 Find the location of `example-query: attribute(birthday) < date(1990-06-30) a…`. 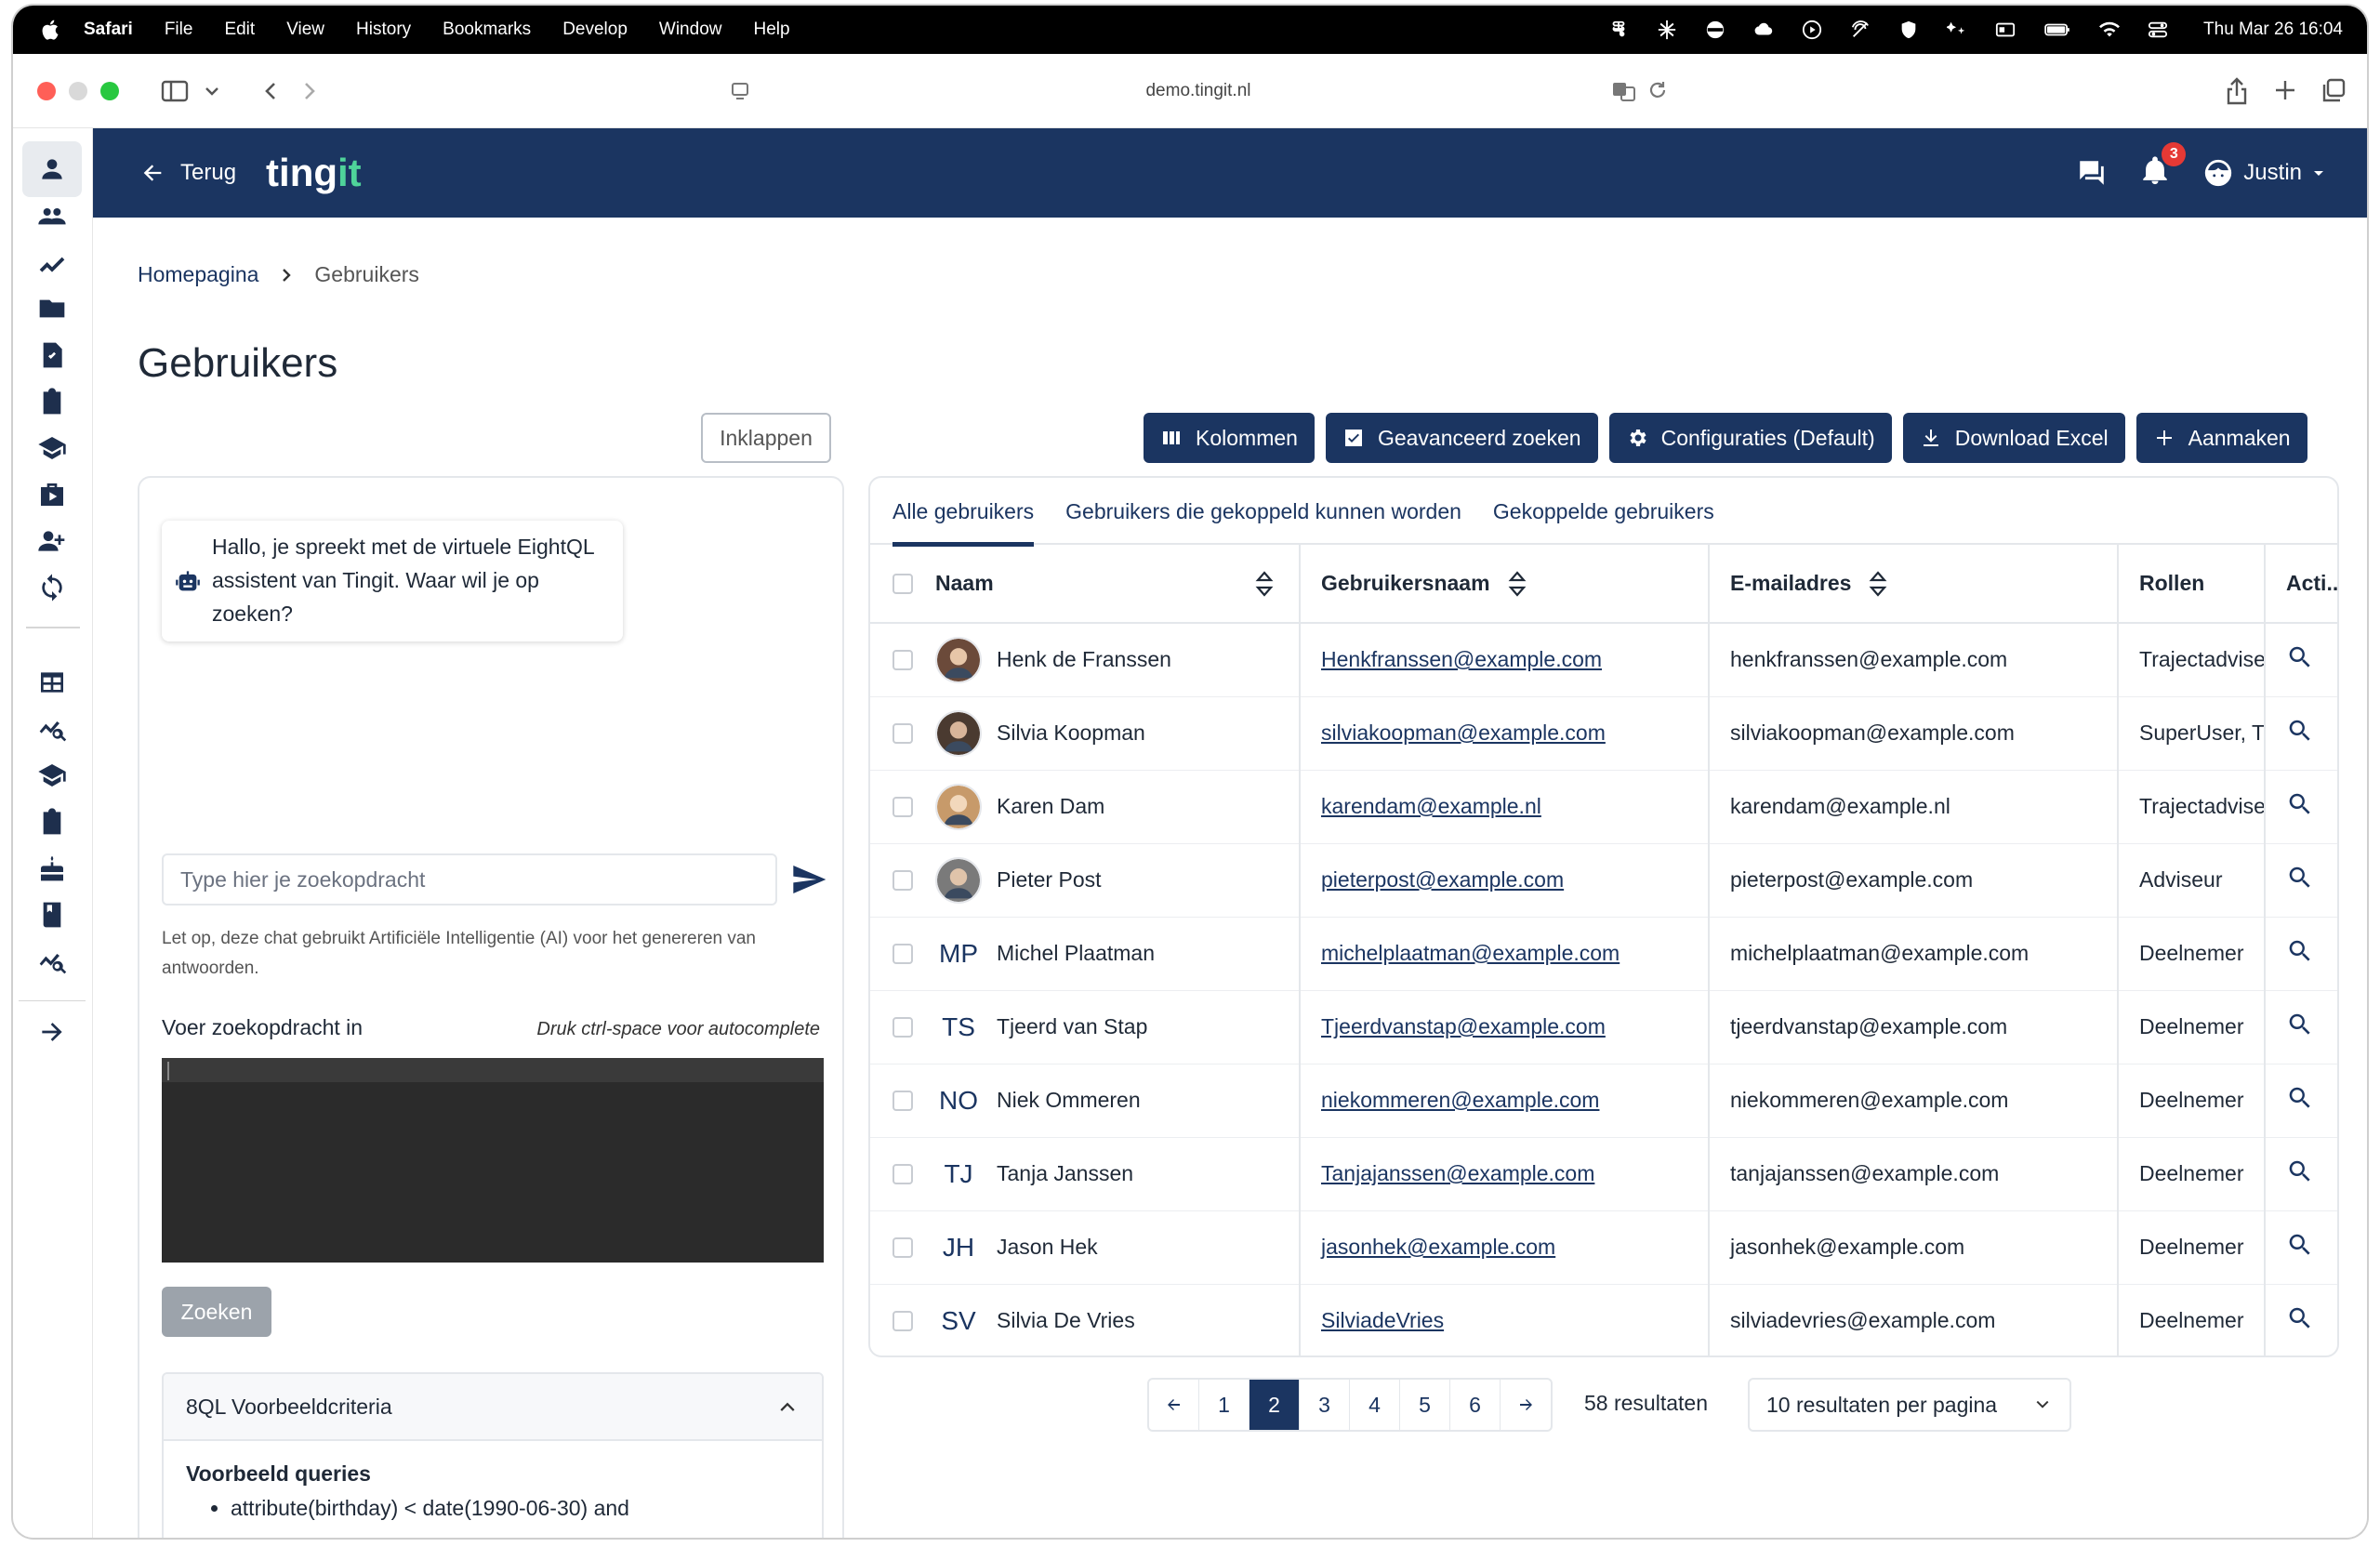

example-query: attribute(birthday) < date(1990-06-30) a… is located at coordinates (526, 1508).